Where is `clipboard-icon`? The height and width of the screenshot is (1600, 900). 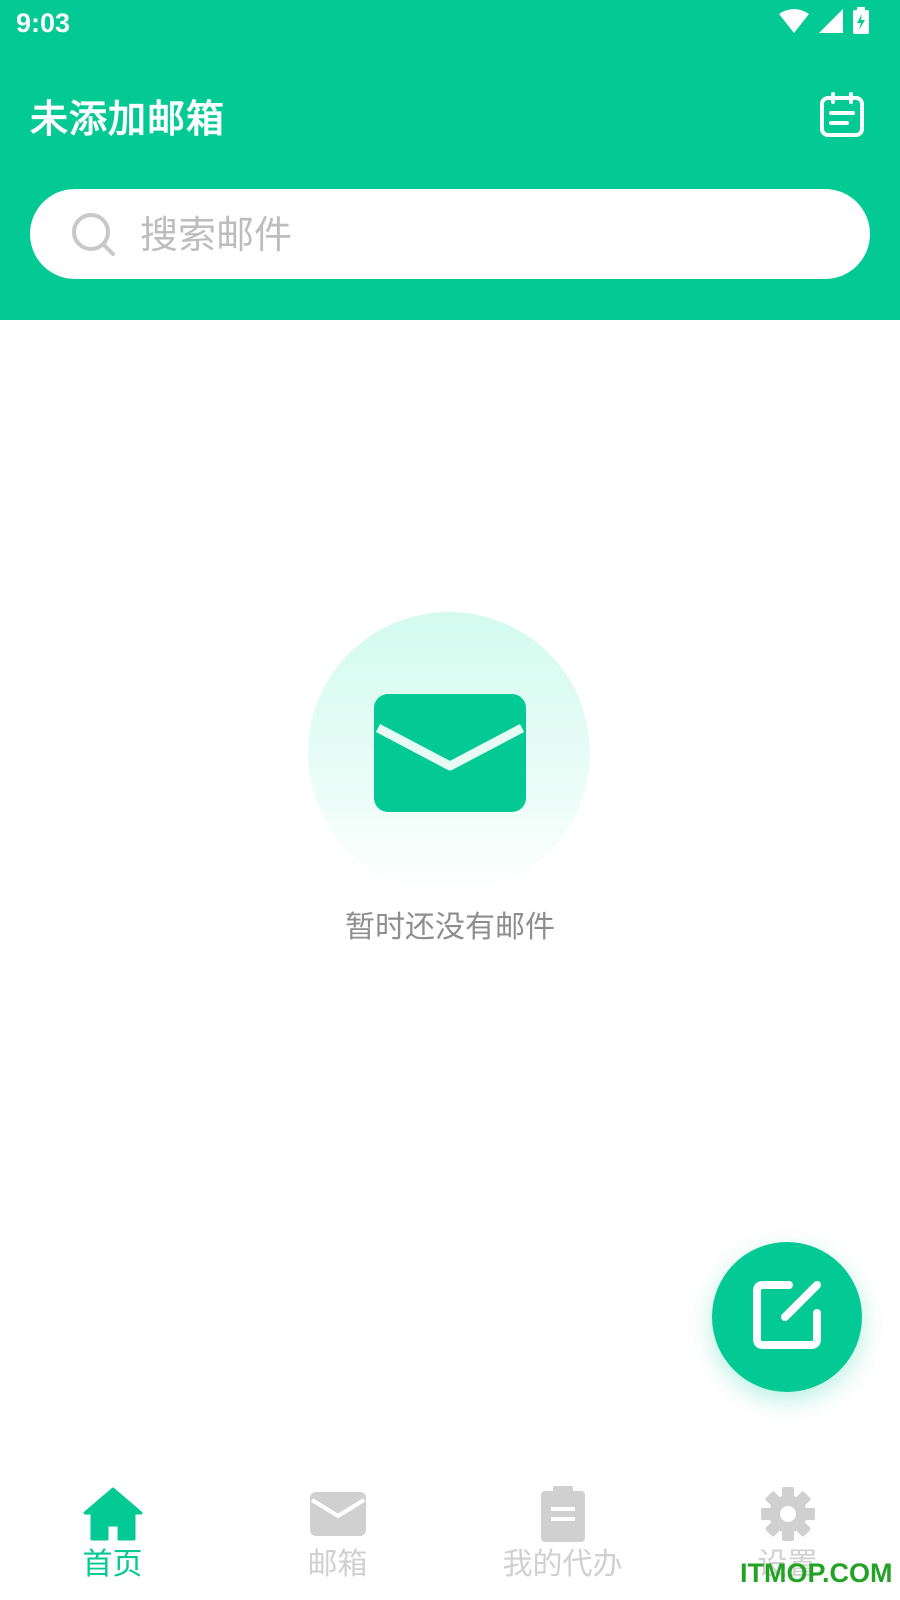 clipboard-icon is located at coordinates (563, 1514).